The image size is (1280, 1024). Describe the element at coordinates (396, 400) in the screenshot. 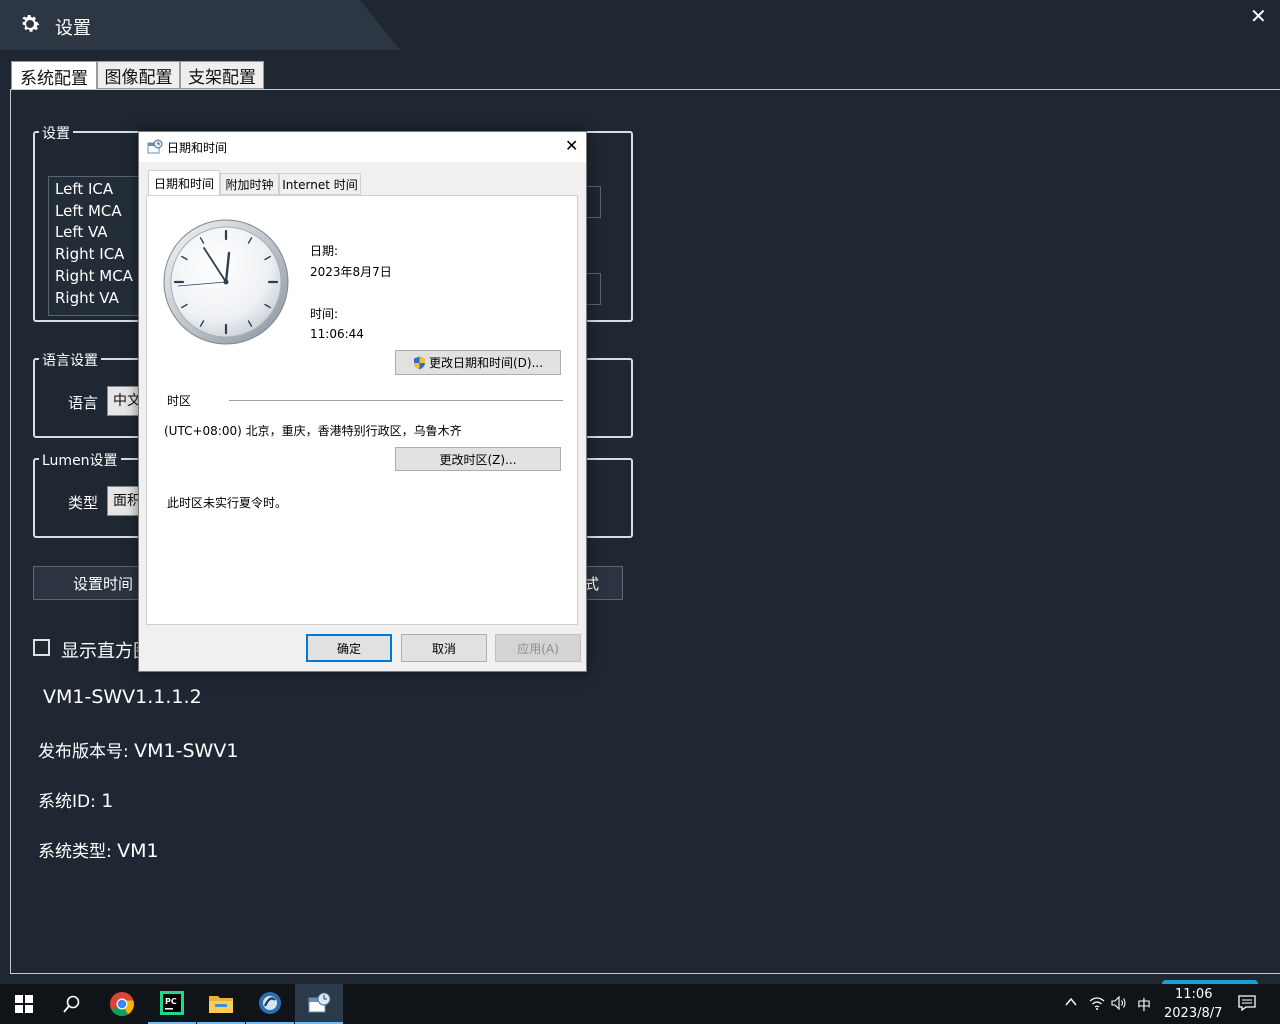

I see `section-divider` at that location.